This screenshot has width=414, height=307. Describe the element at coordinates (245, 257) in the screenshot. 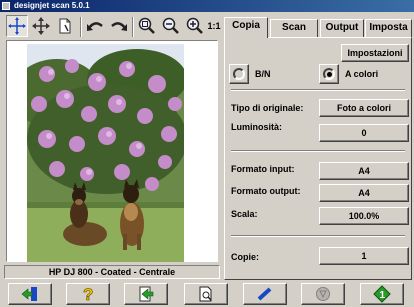

I see `copies-label: Copie:` at that location.